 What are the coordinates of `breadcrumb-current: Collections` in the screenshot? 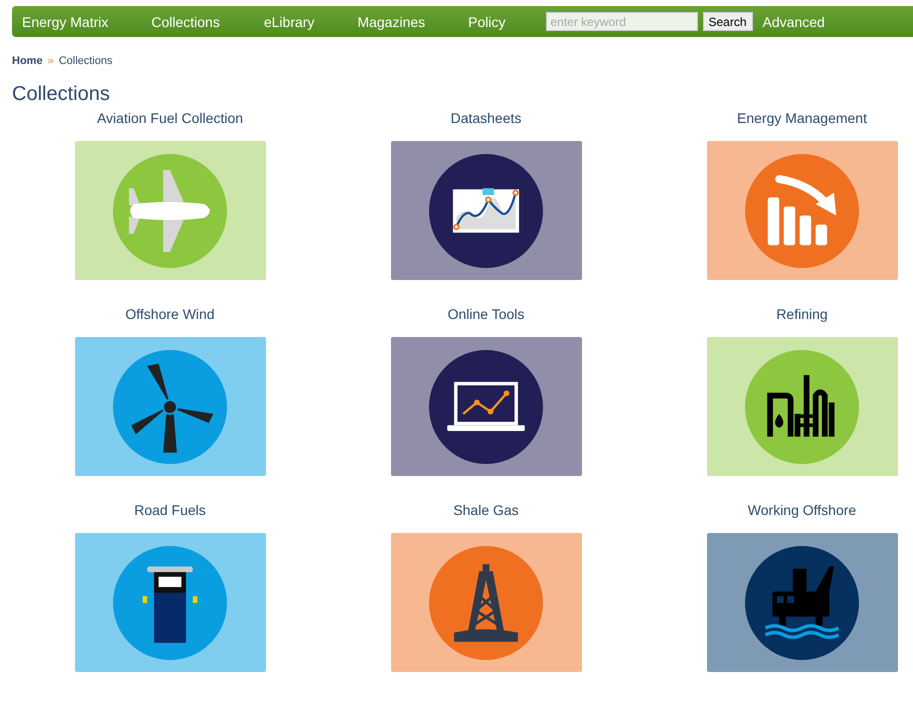 It's located at (85, 61).